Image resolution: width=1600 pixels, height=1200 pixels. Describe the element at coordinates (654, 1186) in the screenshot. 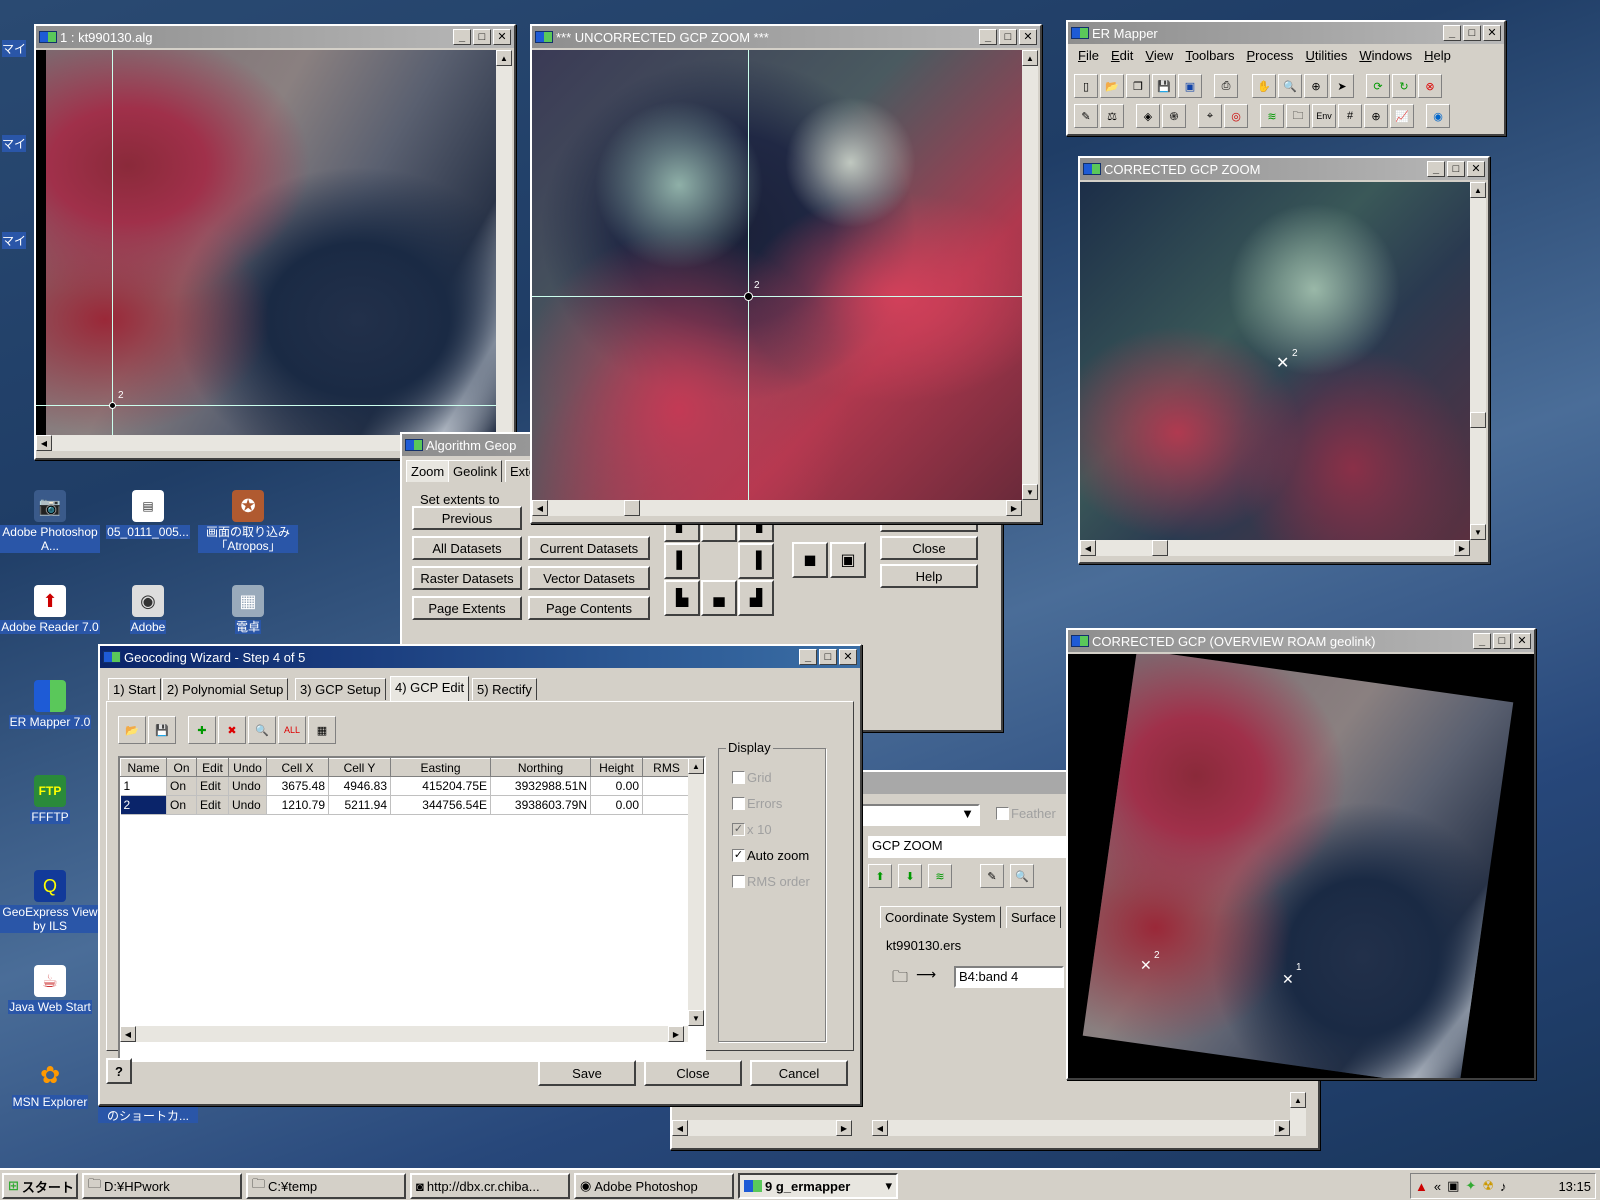

I see `taskbar-item-photoshop: ◉ Adobe Photoshop` at that location.